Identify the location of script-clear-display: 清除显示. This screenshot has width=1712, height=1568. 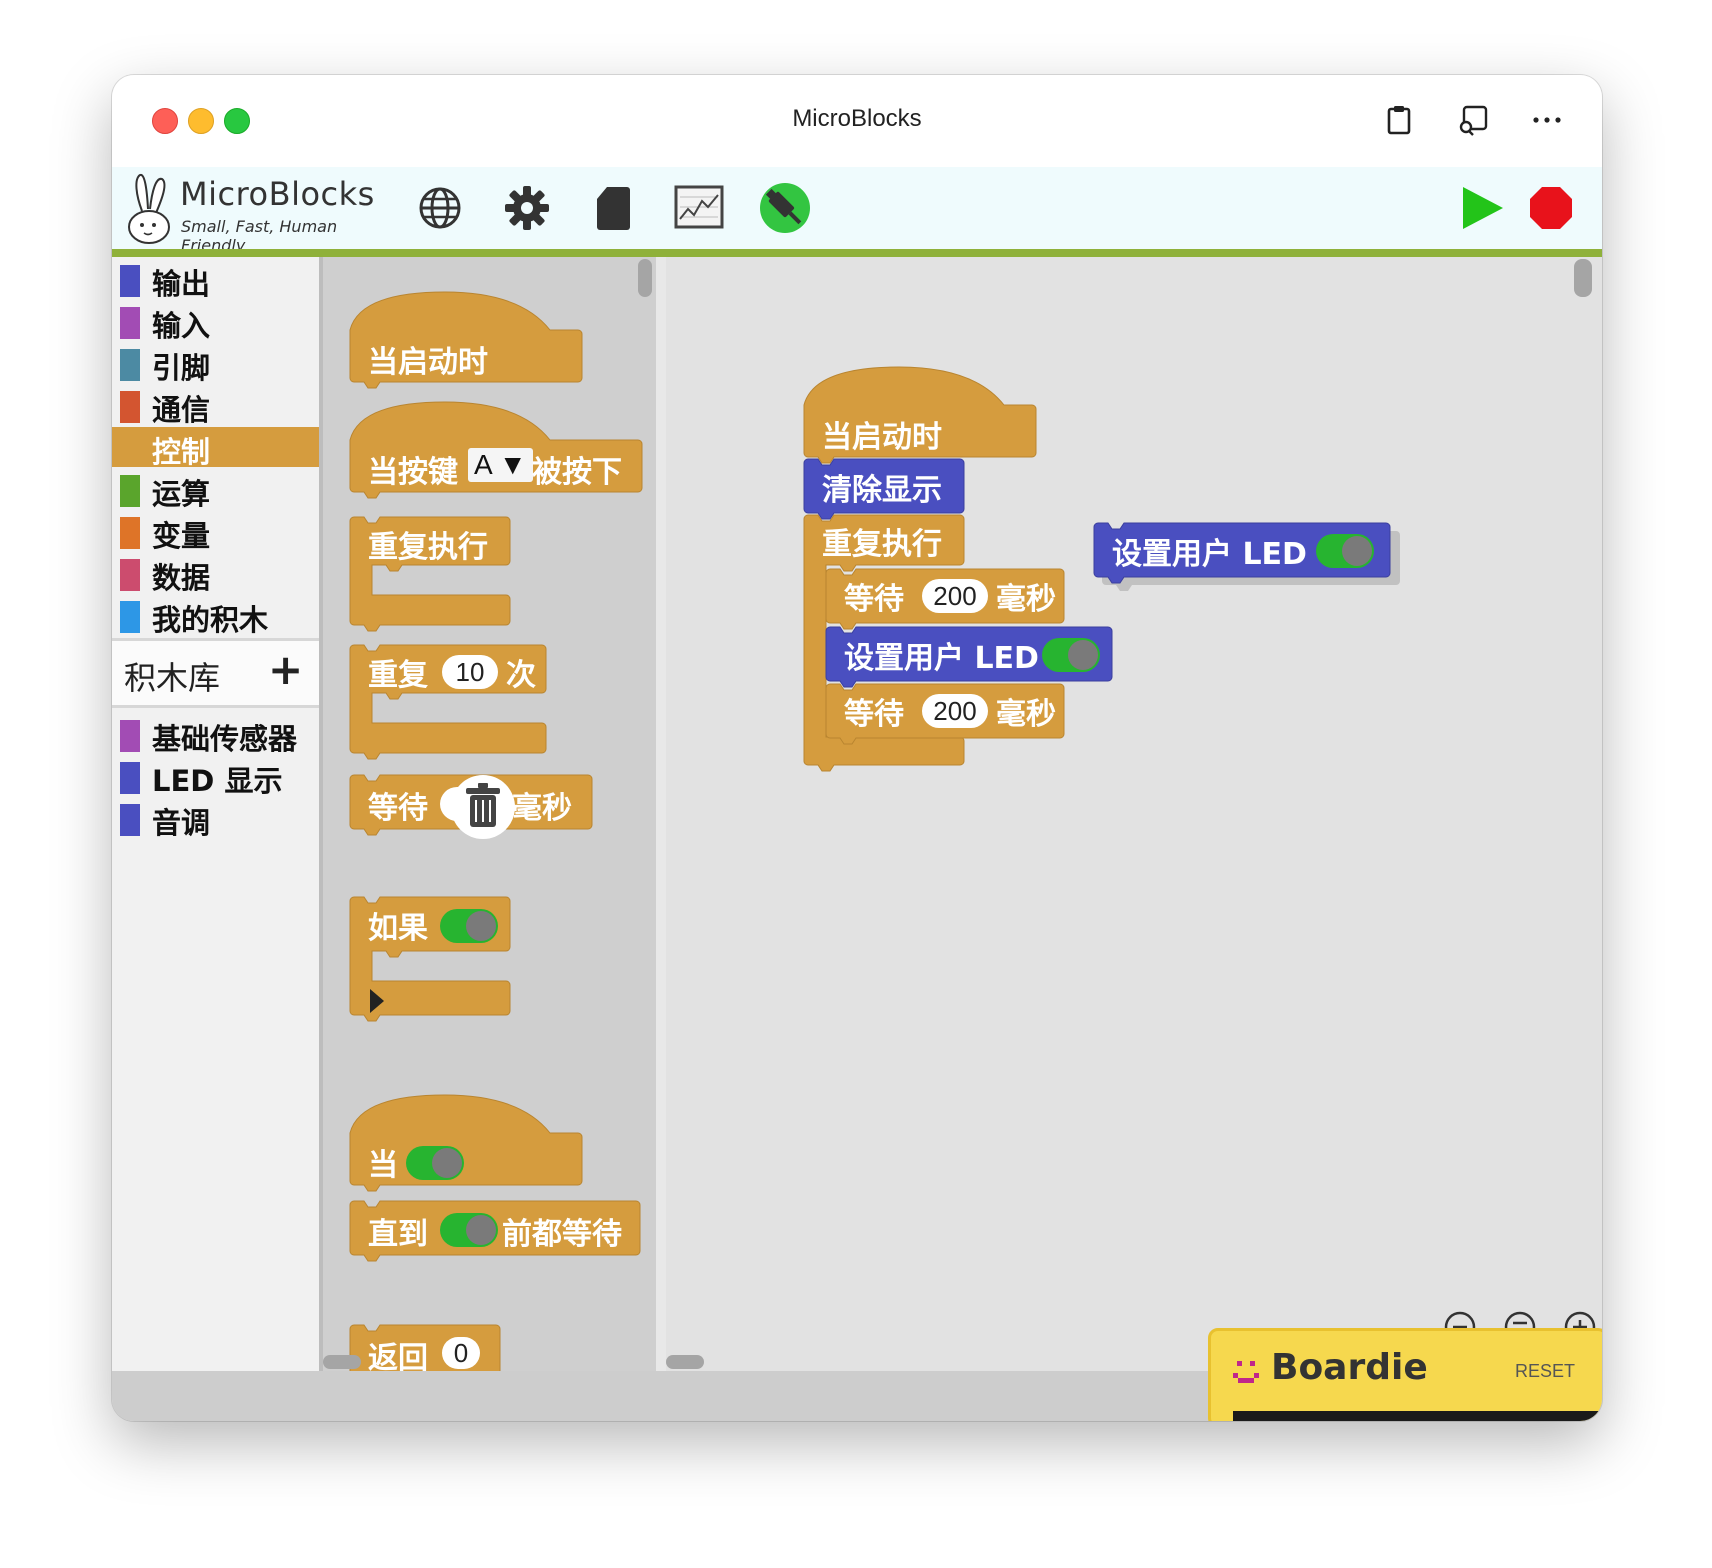
(884, 489).